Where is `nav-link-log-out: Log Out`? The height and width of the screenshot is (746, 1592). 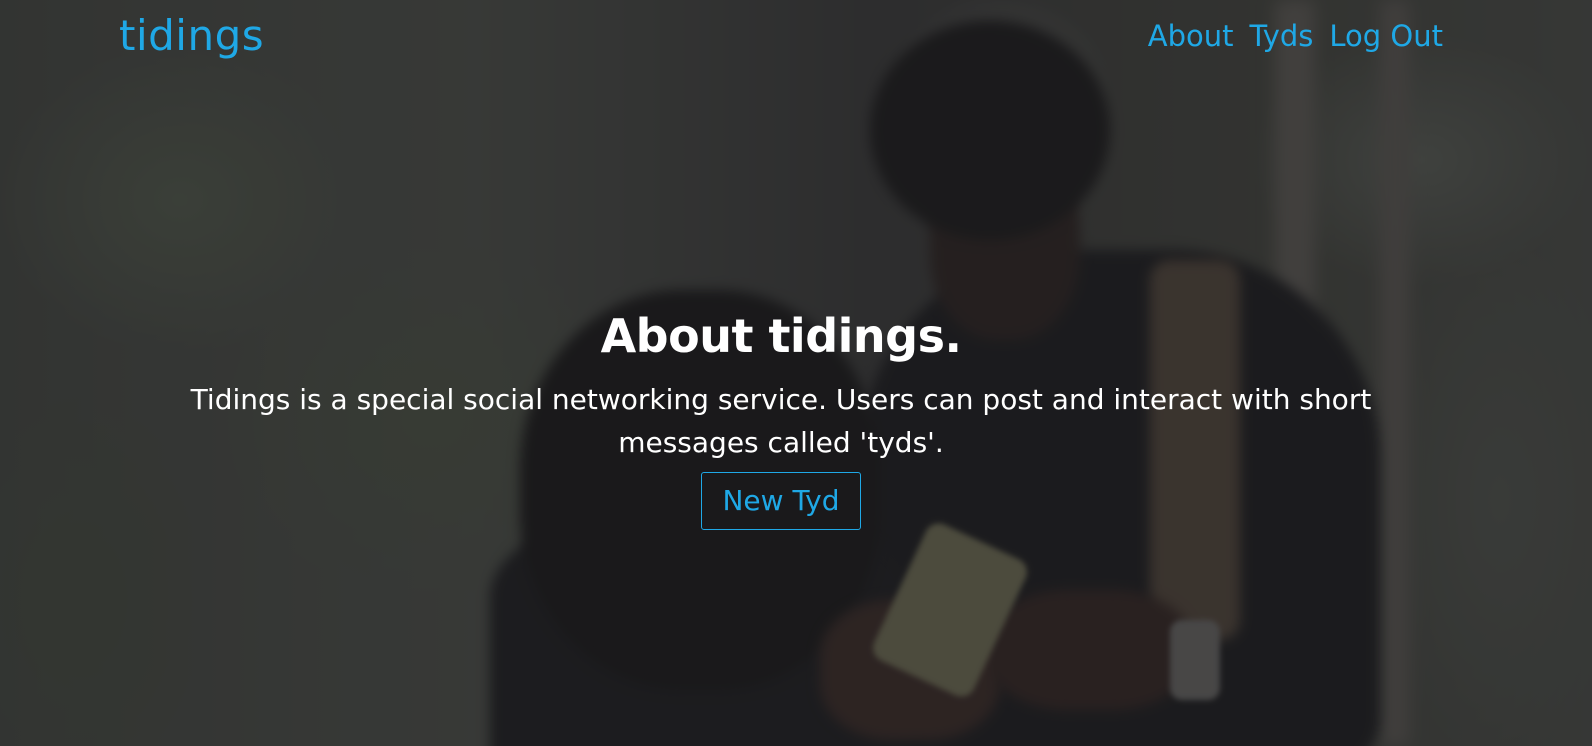
nav-link-log-out: Log Out is located at coordinates (1386, 36).